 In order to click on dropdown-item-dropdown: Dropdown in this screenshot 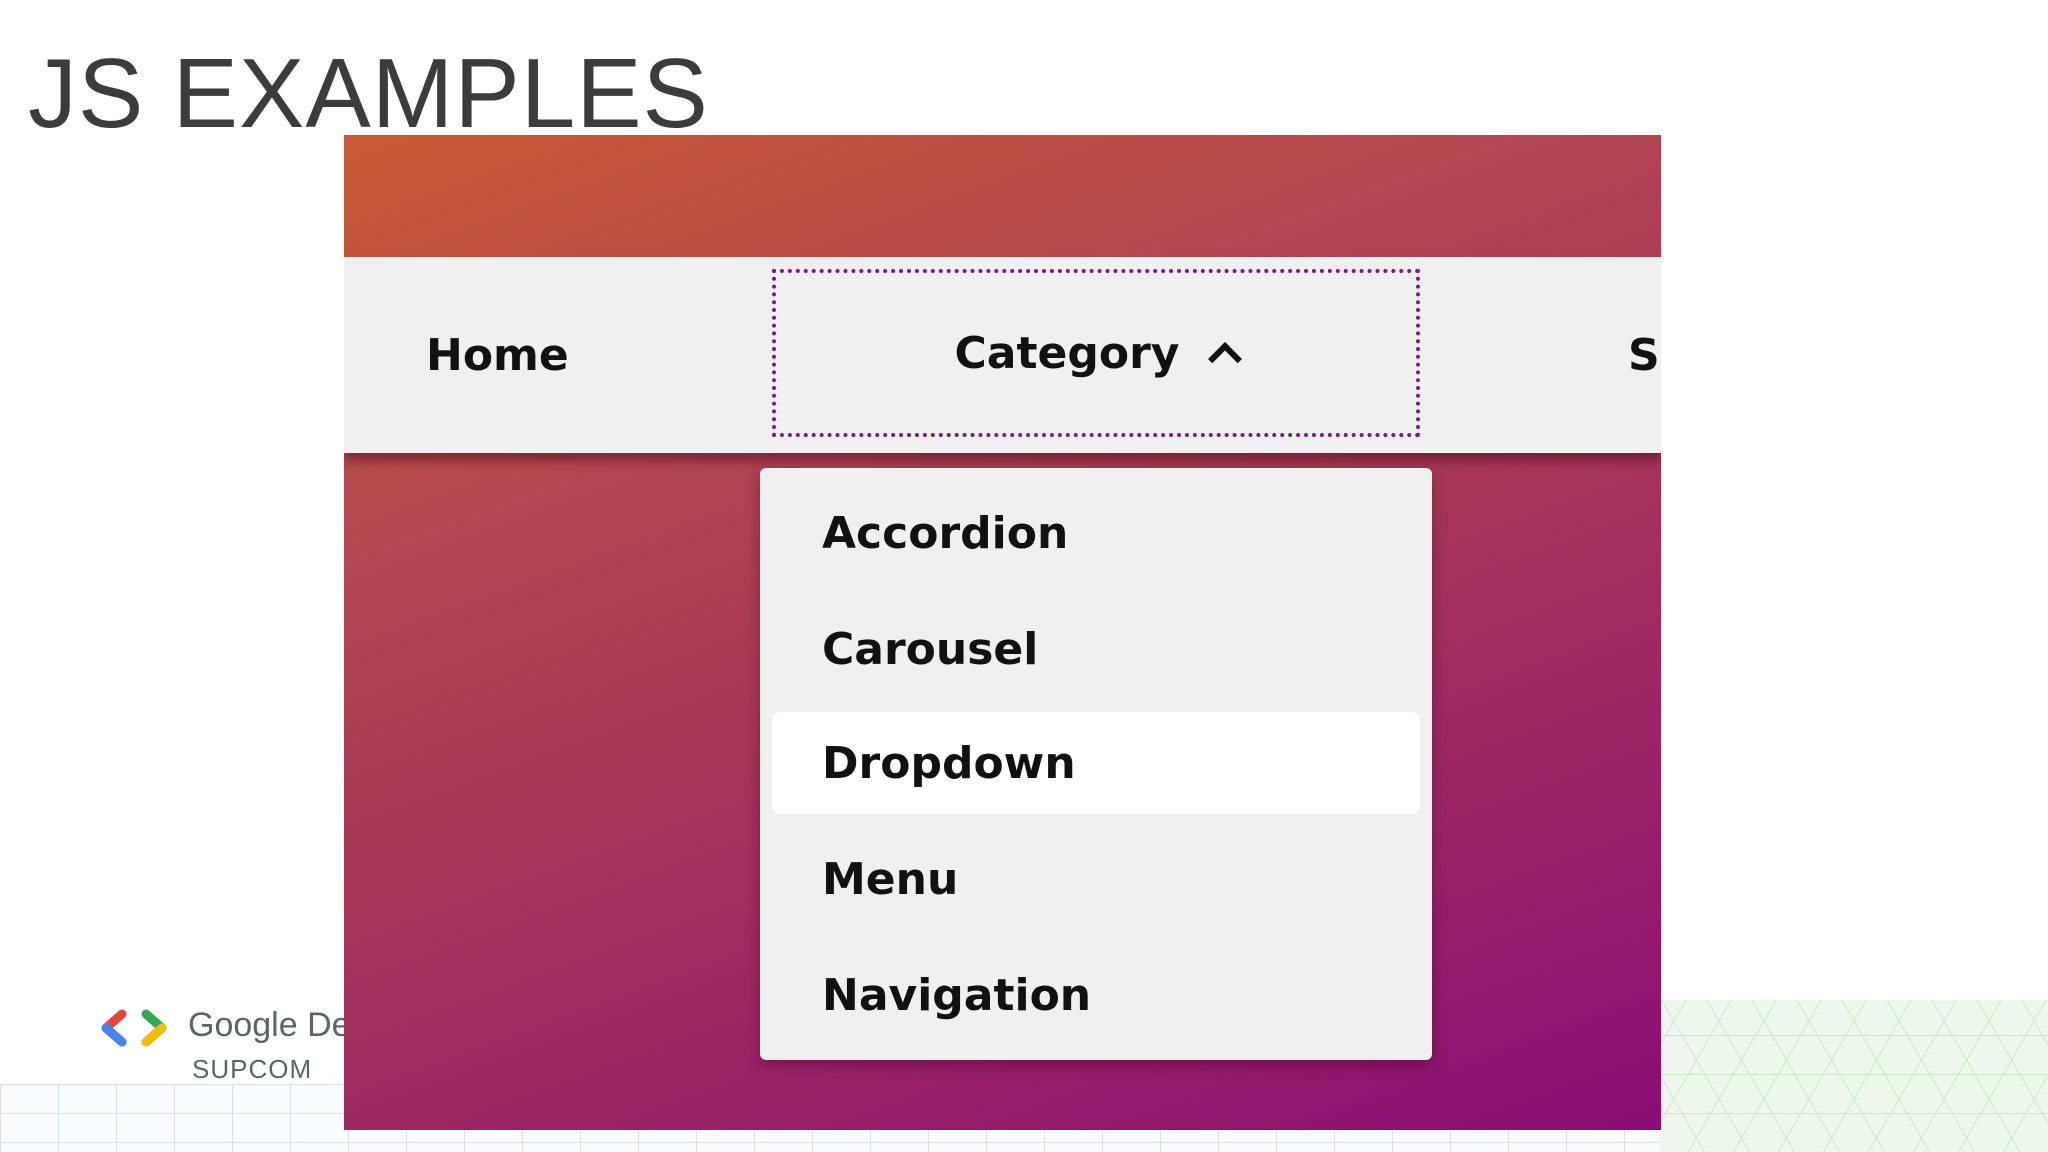, I will do `click(1096, 763)`.